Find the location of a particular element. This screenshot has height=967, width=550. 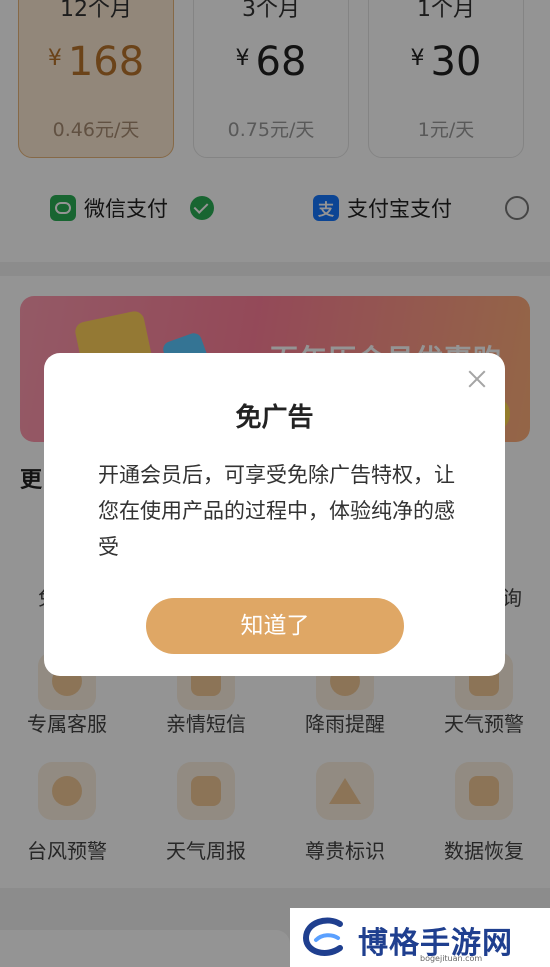

watermark-logo-icon is located at coordinates (322, 936).